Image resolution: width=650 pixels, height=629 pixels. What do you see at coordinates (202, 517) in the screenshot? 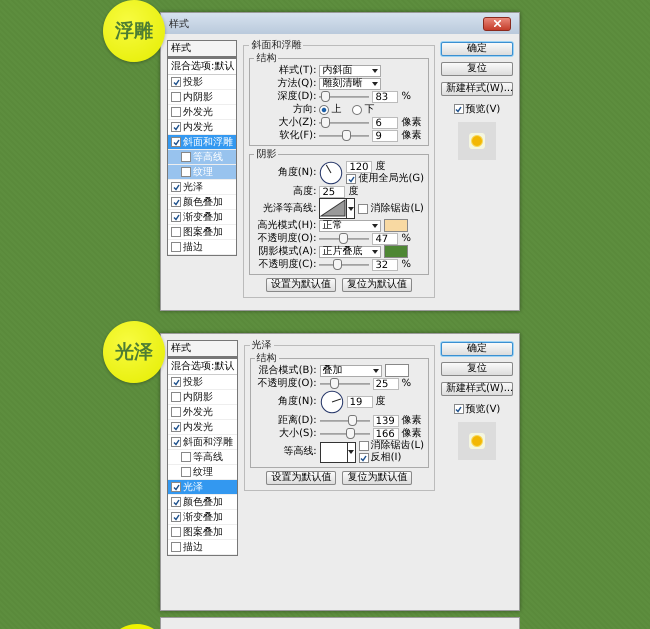
I see `style-list-item: 渐变叠加` at bounding box center [202, 517].